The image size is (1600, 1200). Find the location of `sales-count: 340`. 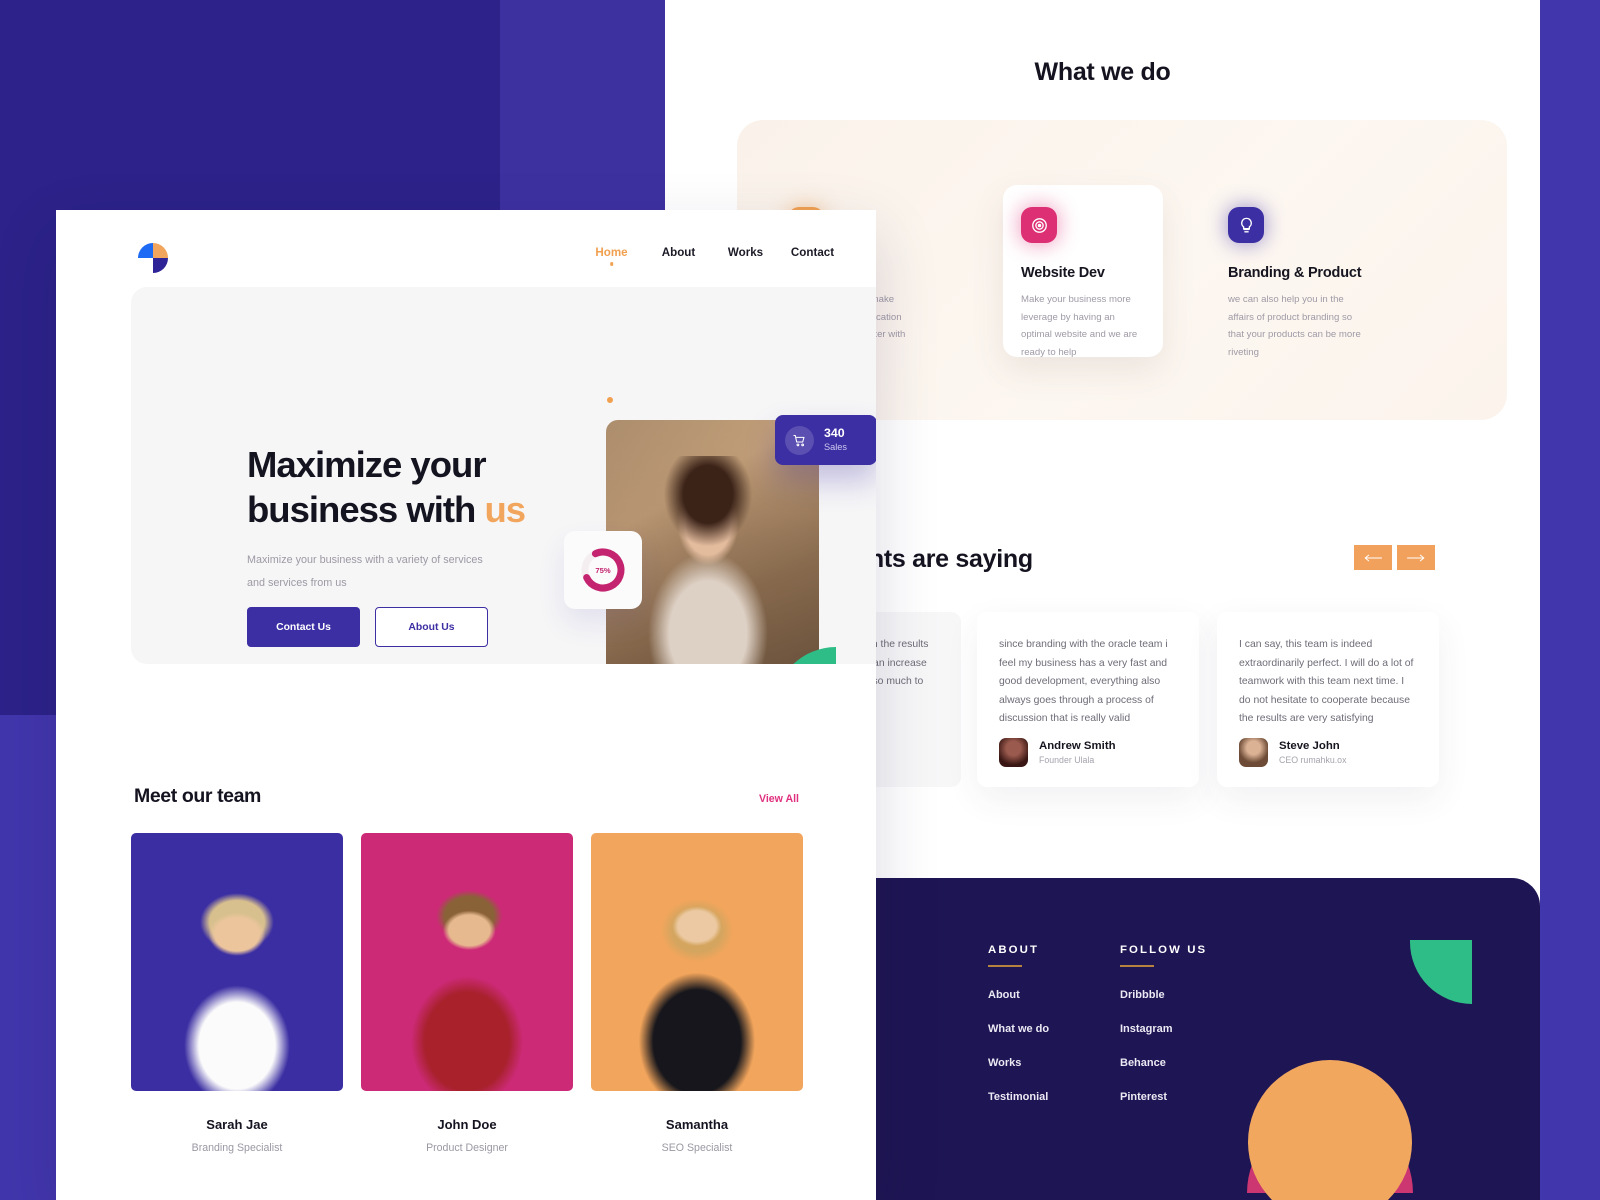

sales-count: 340 is located at coordinates (834, 433).